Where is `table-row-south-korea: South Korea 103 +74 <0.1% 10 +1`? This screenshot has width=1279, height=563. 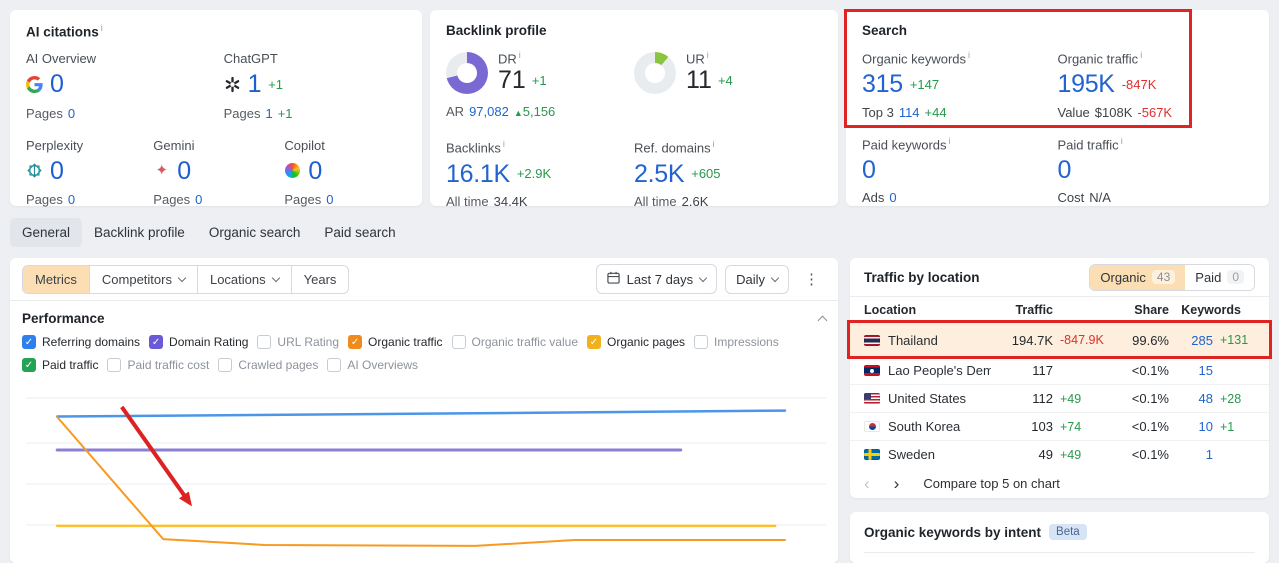 table-row-south-korea: South Korea 103 +74 <0.1% 10 +1 is located at coordinates (1059, 426).